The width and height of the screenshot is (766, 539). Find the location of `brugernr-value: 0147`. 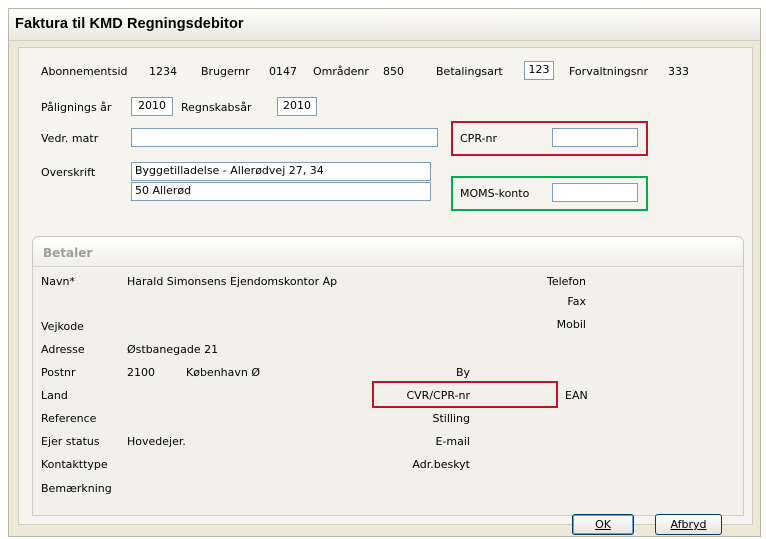

brugernr-value: 0147 is located at coordinates (283, 71).